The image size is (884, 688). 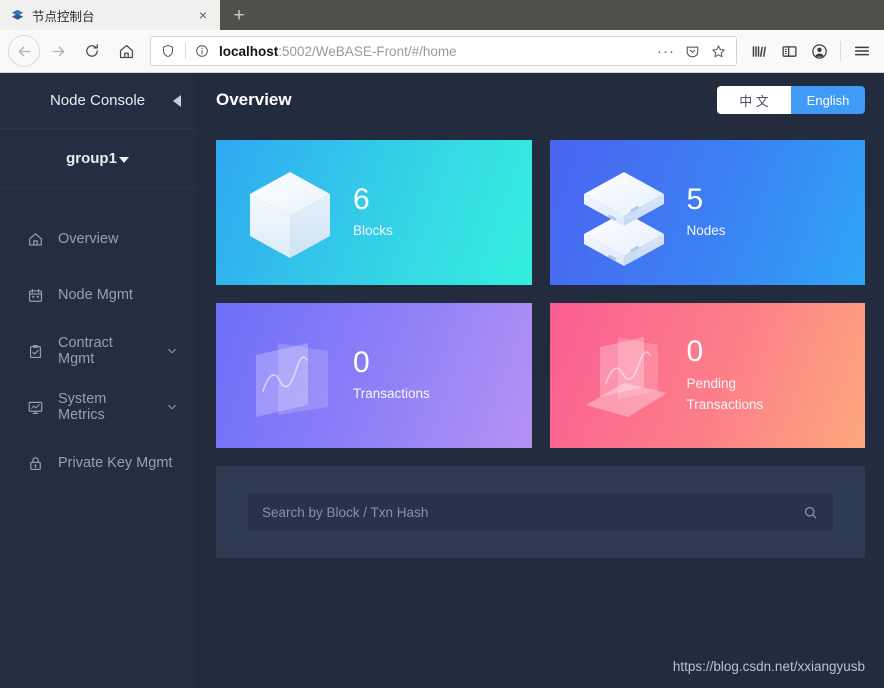 What do you see at coordinates (840, 51) in the screenshot?
I see `toolbar-divider` at bounding box center [840, 51].